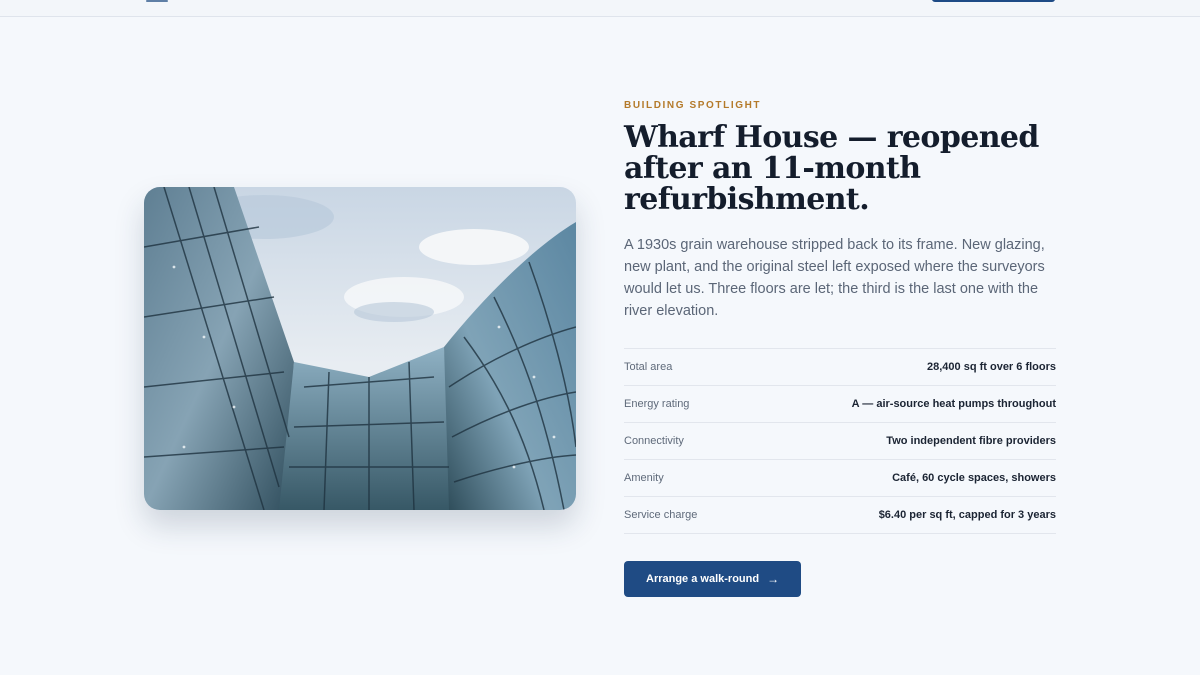 Image resolution: width=1200 pixels, height=675 pixels. What do you see at coordinates (967, 515) in the screenshot?
I see `spec-value: $6.40 per sq ft, capped for 3 years` at bounding box center [967, 515].